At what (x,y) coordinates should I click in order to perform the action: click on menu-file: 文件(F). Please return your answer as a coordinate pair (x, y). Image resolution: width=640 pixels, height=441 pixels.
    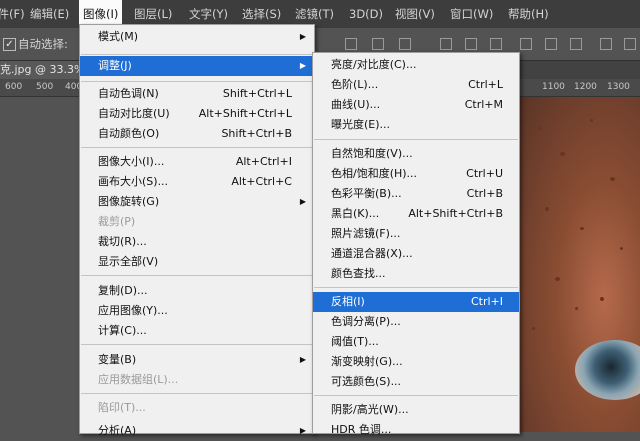
    Looking at the image, I should click on (12, 14).